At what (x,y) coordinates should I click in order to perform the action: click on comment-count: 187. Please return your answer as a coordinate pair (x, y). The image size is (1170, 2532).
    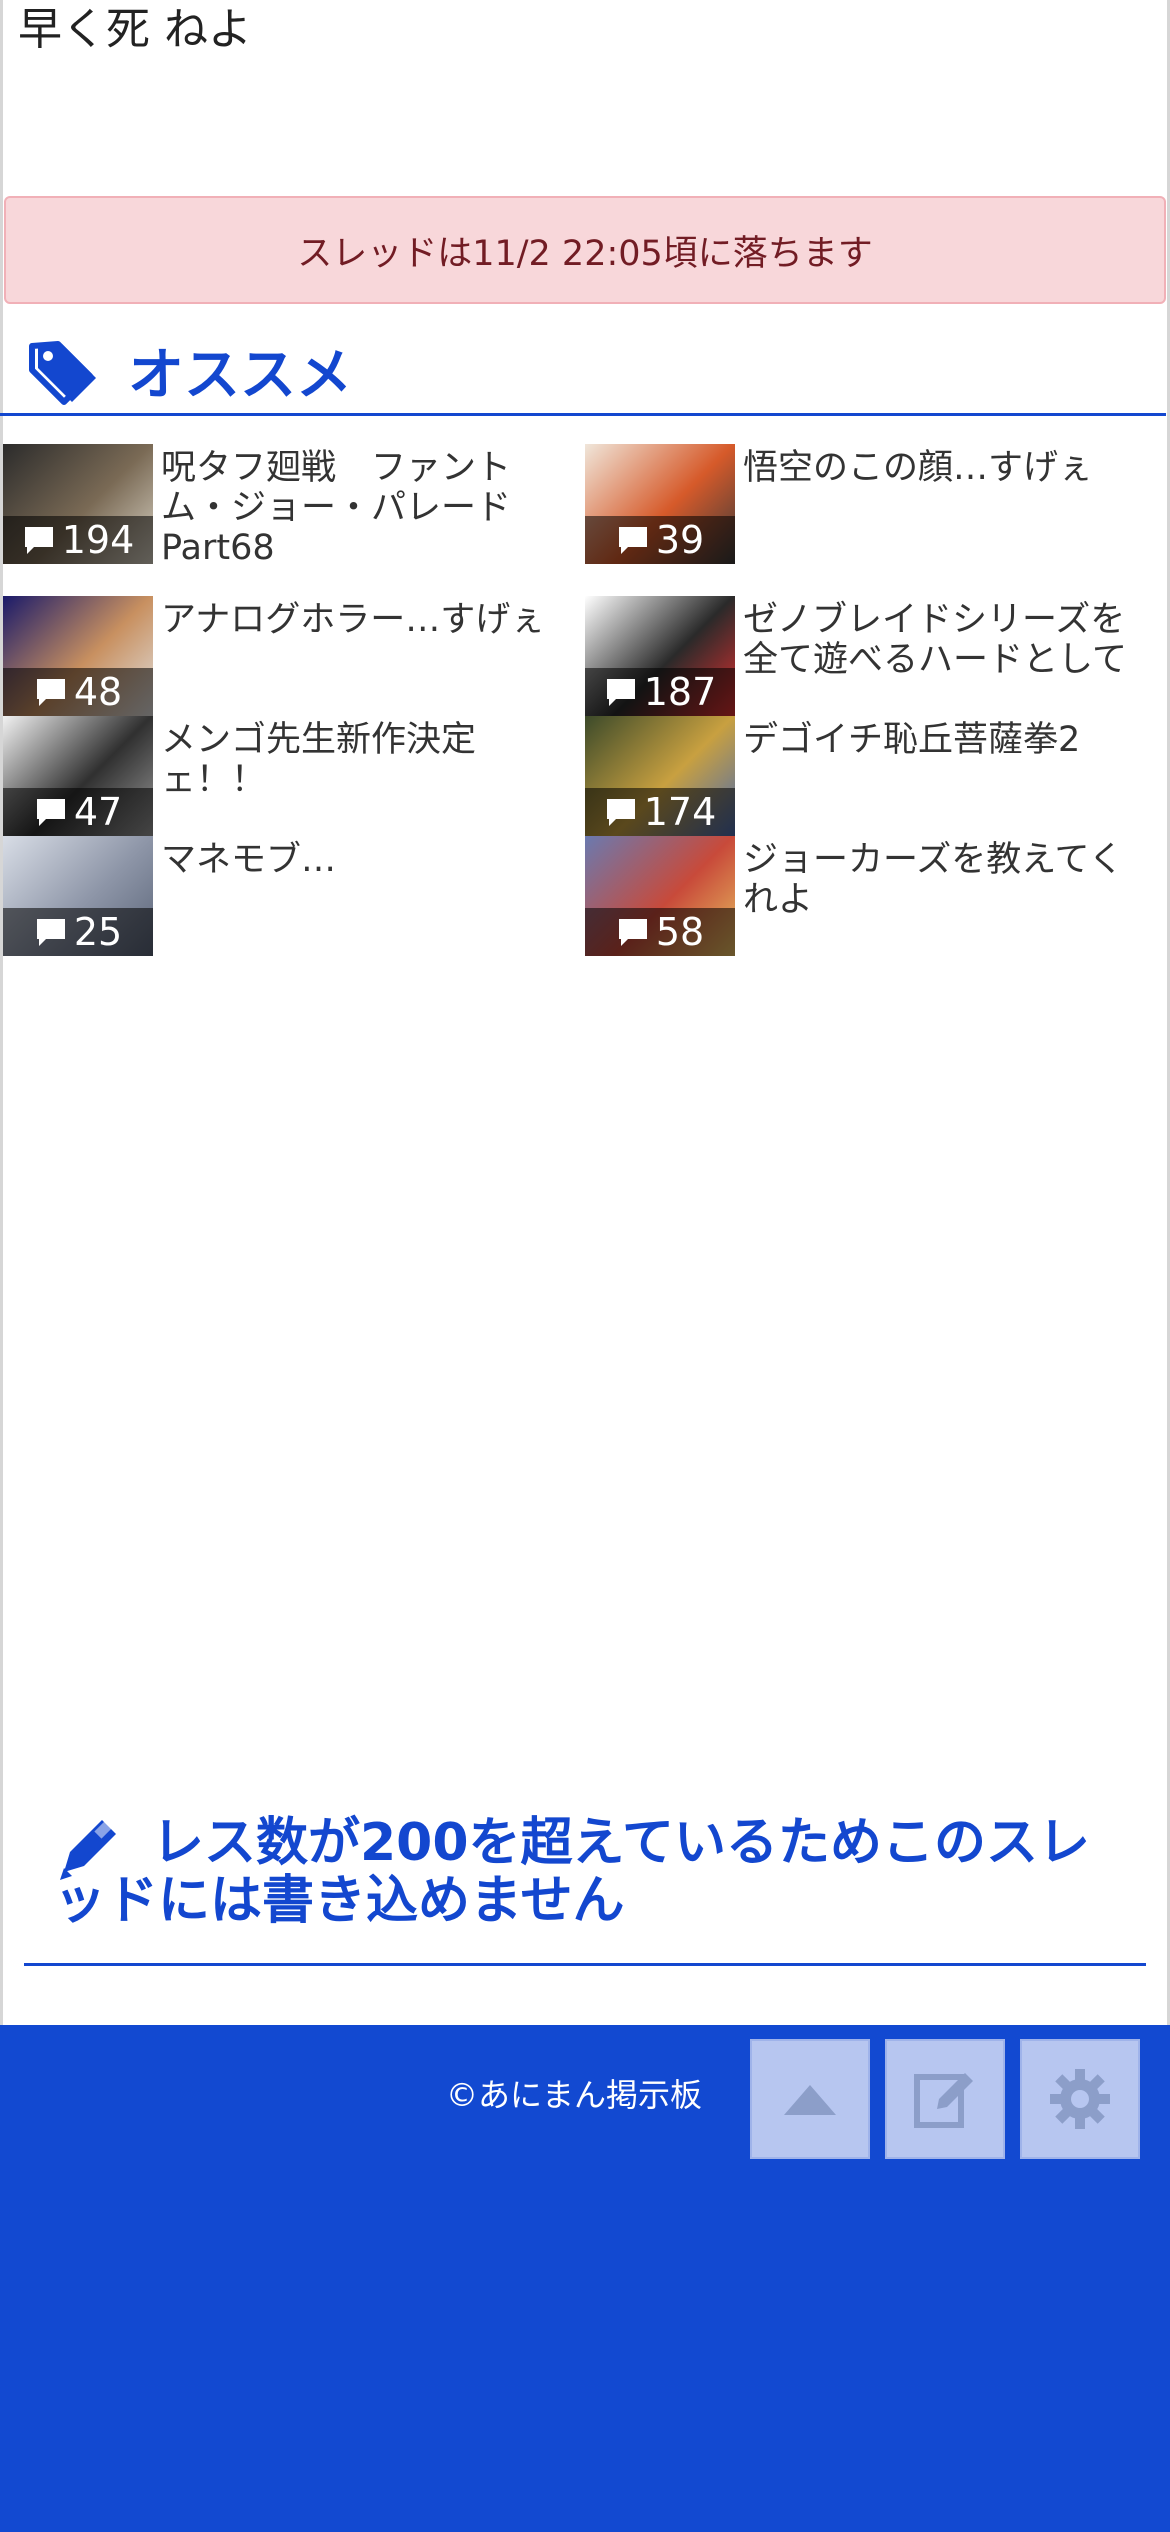
    Looking at the image, I should click on (680, 692).